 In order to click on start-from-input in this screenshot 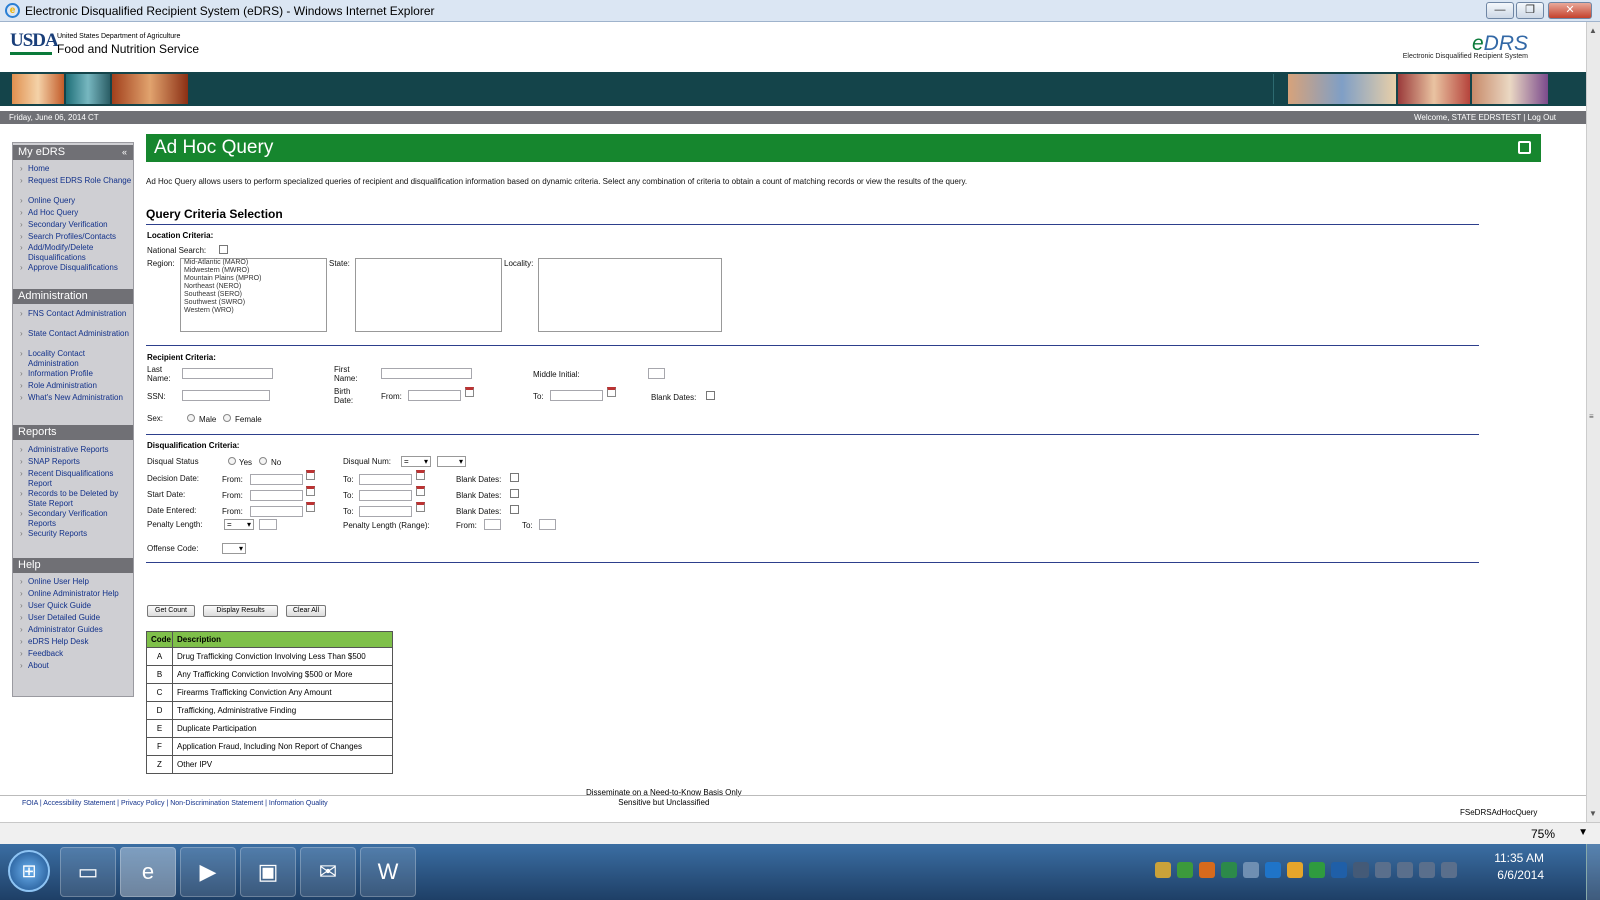, I will do `click(276, 495)`.